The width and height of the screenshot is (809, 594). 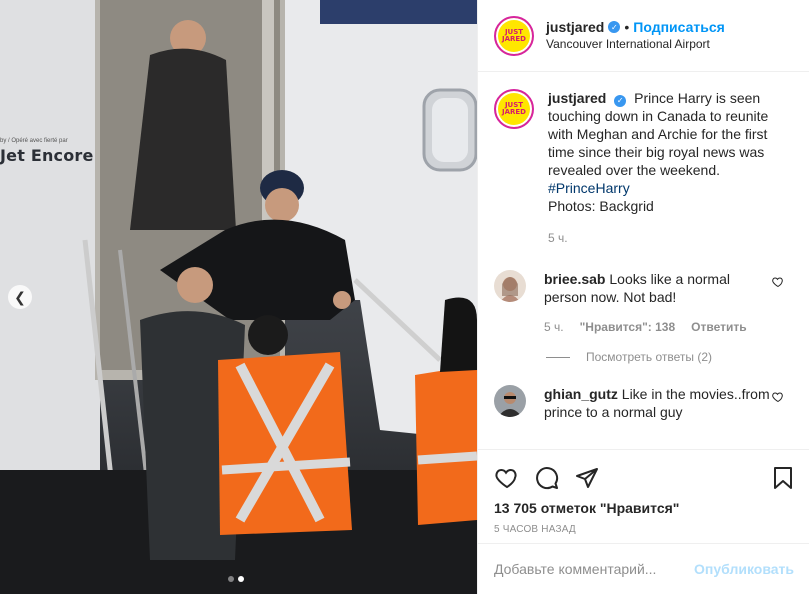 I want to click on comment-input, so click(x=594, y=569).